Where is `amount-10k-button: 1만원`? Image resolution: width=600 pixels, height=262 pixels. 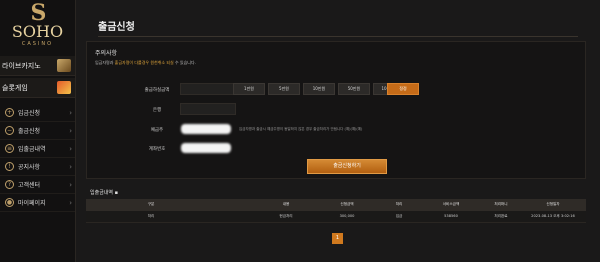 amount-10k-button: 1만원 is located at coordinates (249, 89).